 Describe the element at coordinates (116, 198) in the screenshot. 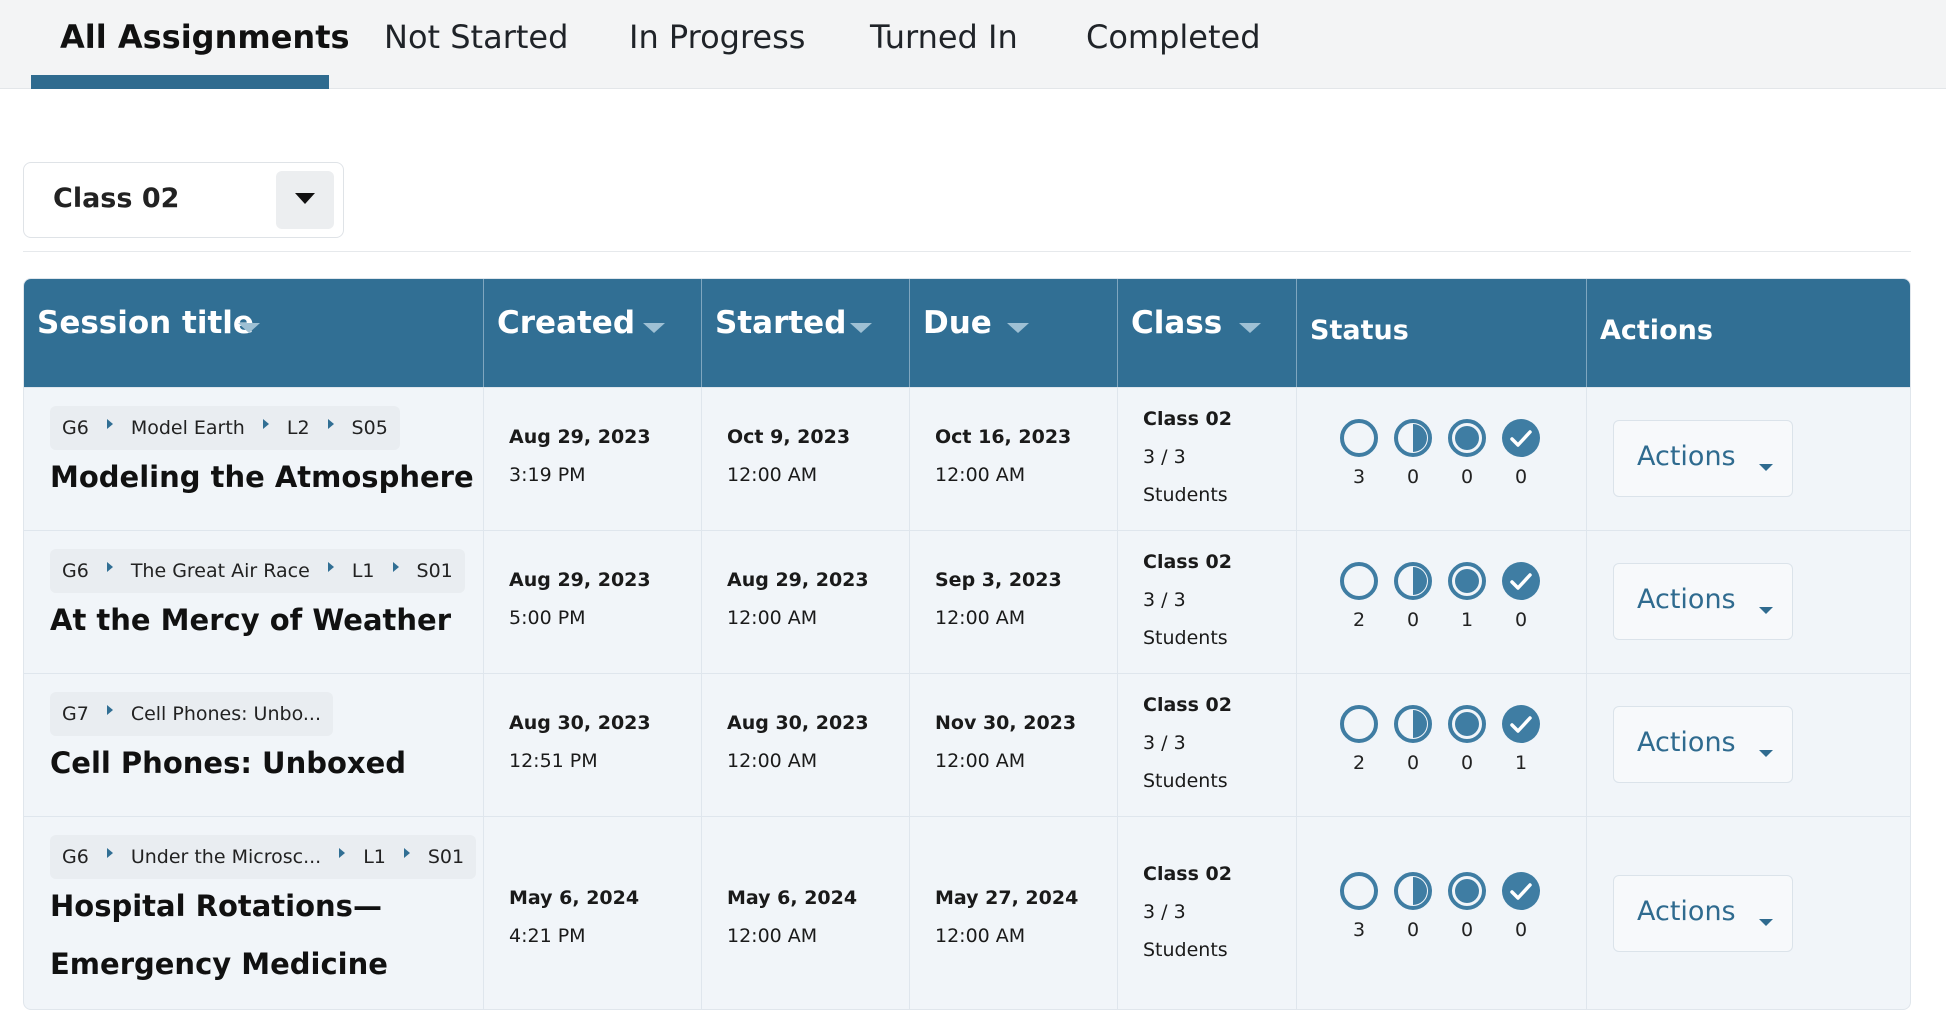

I see `class-filter-value: Class 02` at that location.